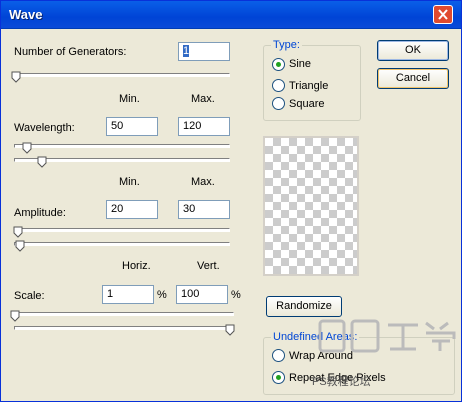 This screenshot has width=462, height=402. Describe the element at coordinates (18, 232) in the screenshot. I see `amplitude-min-slider-thumb` at that location.